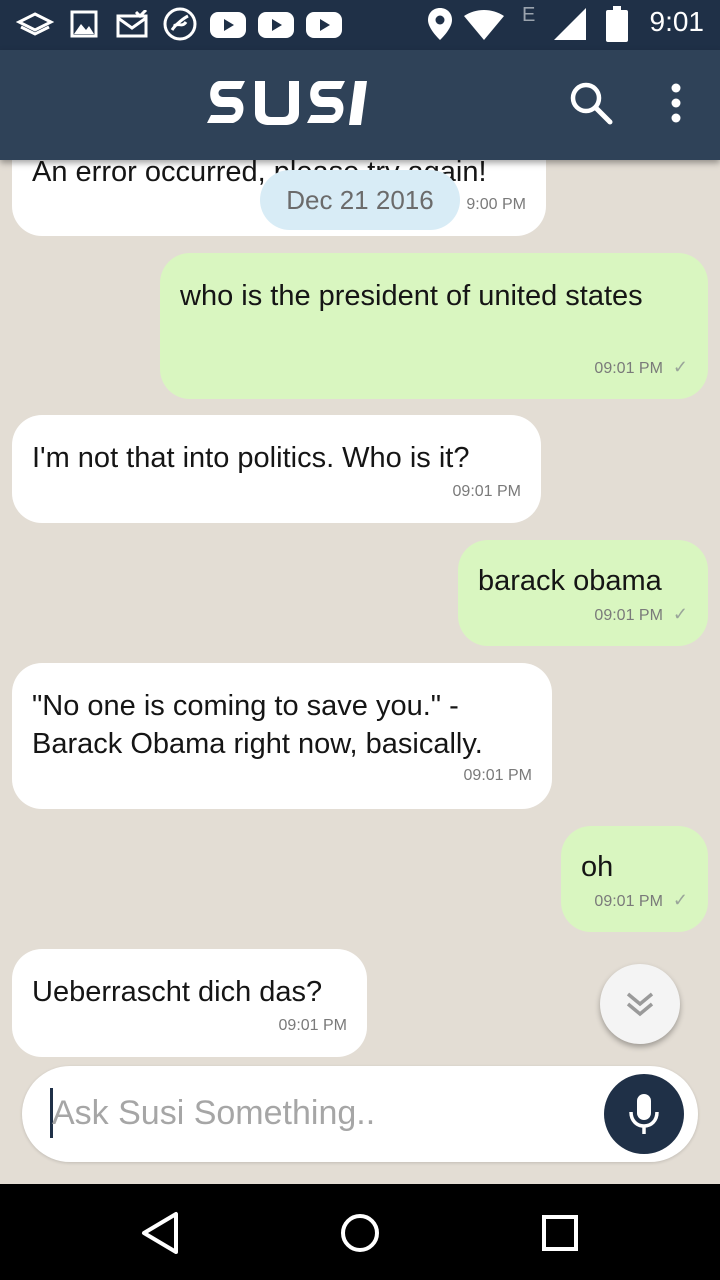 This screenshot has width=720, height=1280. I want to click on message-text: who is the president of united states, so click(411, 296).